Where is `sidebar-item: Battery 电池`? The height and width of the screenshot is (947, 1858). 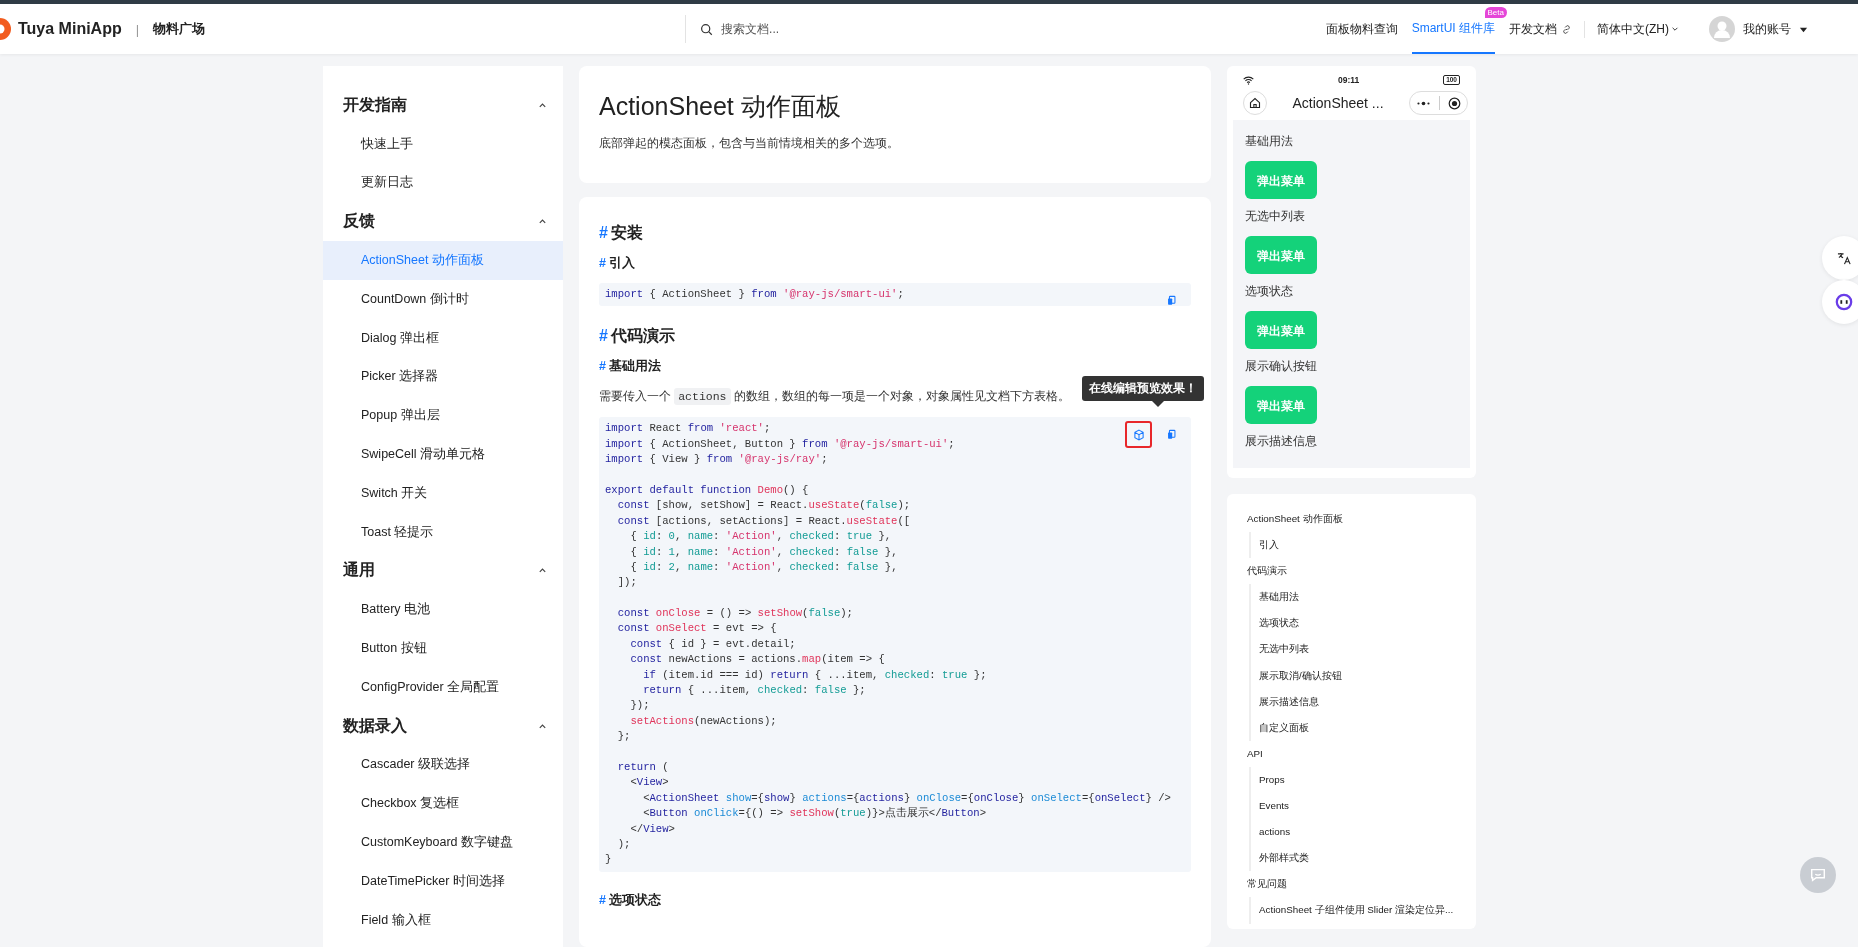 sidebar-item: Battery 电池 is located at coordinates (443, 610).